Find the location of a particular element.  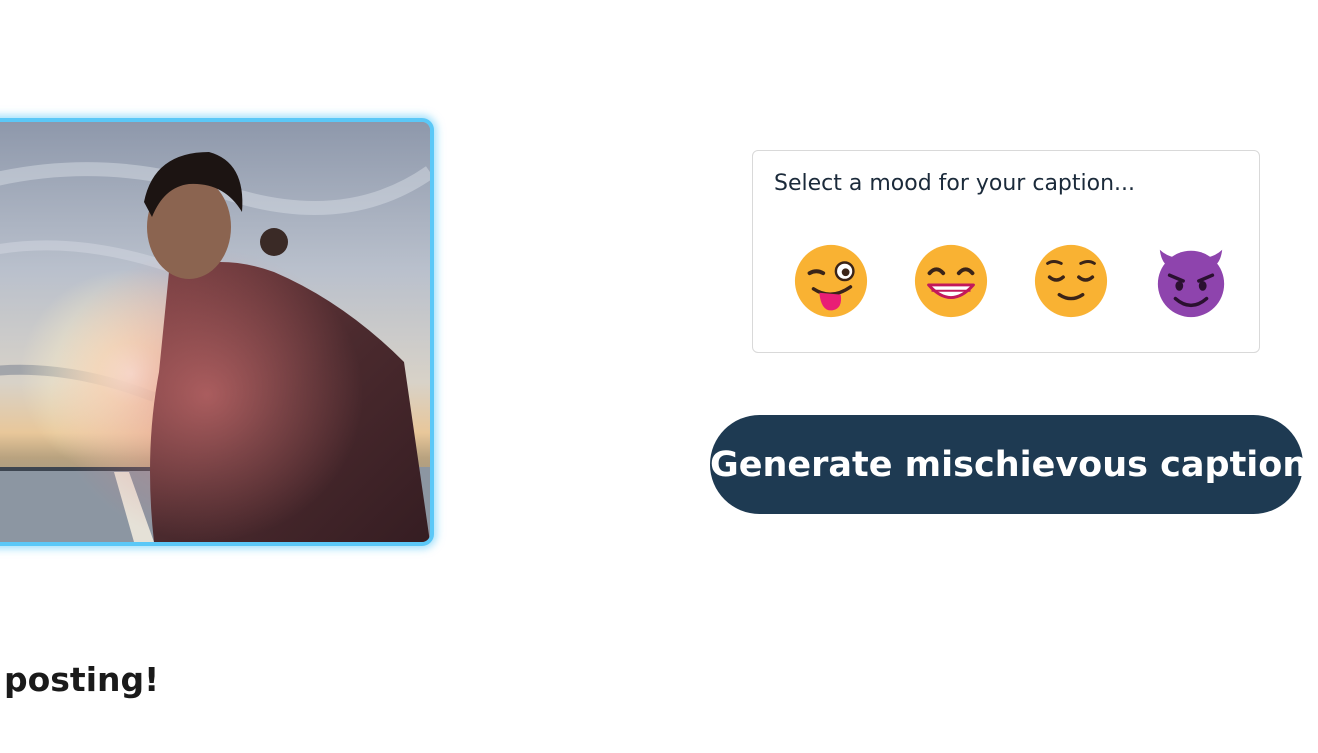

mood-relieved-button is located at coordinates (1071, 281).